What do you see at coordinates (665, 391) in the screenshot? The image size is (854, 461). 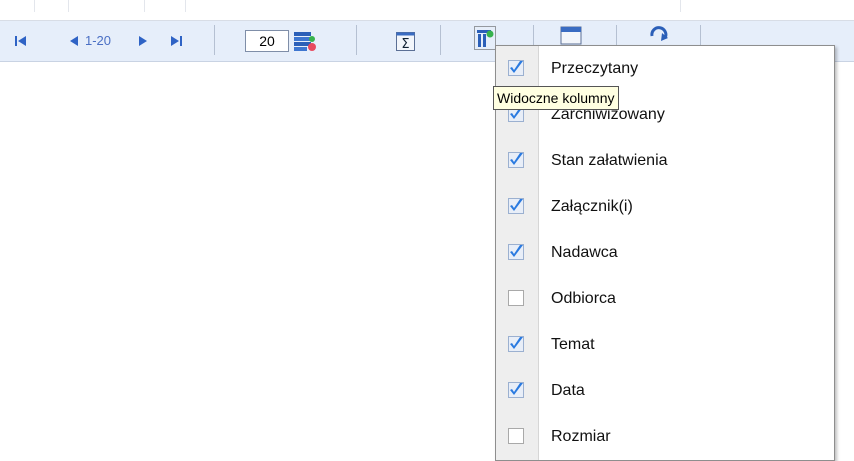 I see `column-toggle-item: Data` at bounding box center [665, 391].